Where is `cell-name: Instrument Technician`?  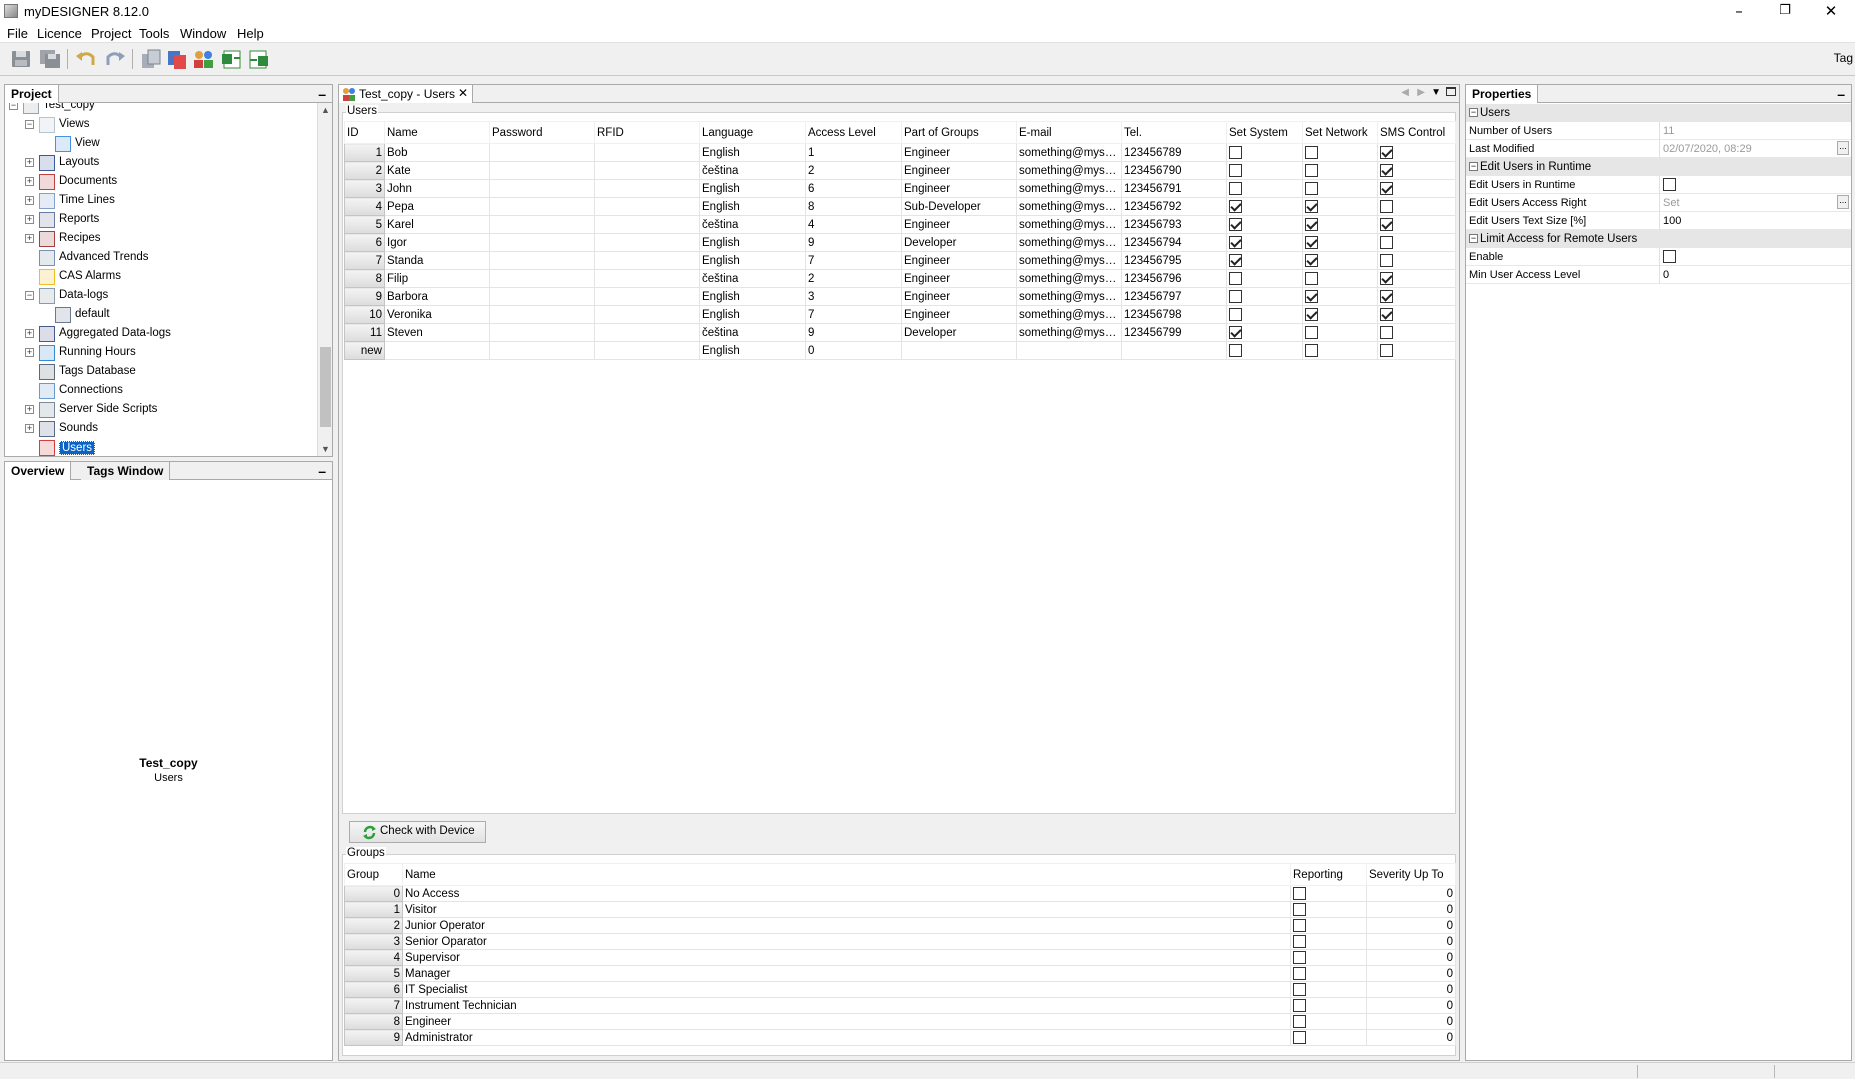
cell-name: Instrument Technician is located at coordinates (846, 1005).